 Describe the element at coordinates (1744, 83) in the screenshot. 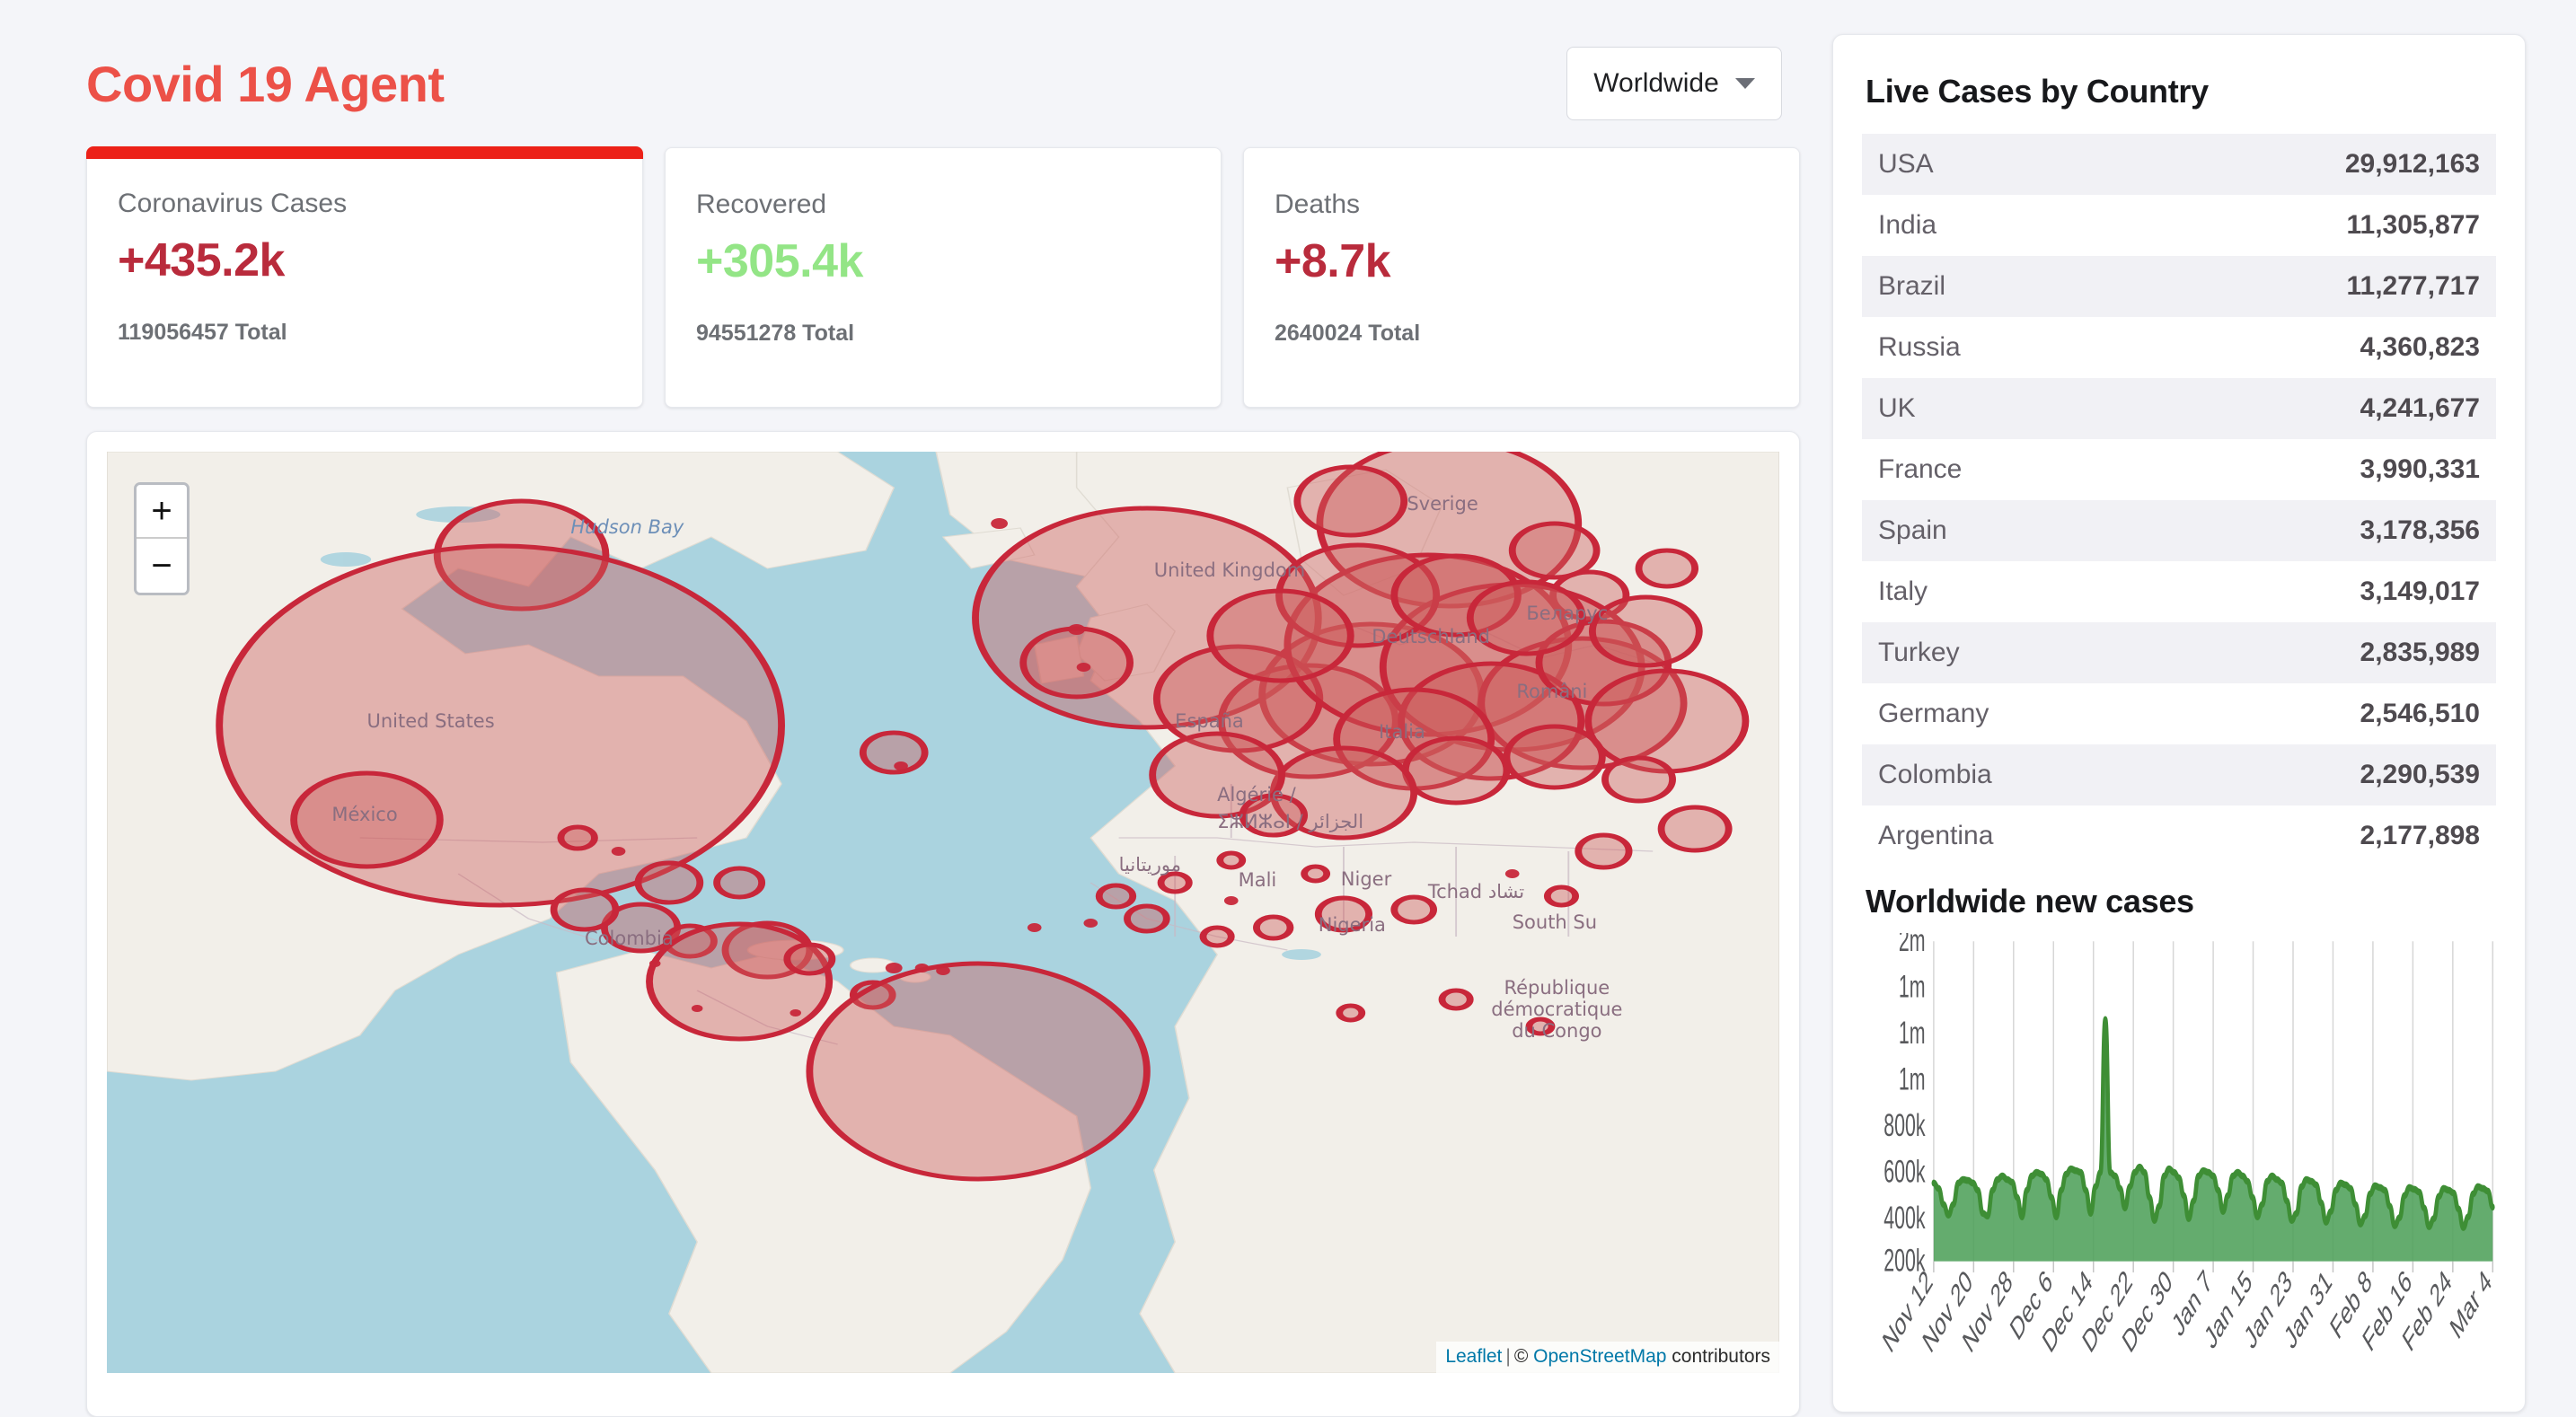

I see `chevron-down-icon` at that location.